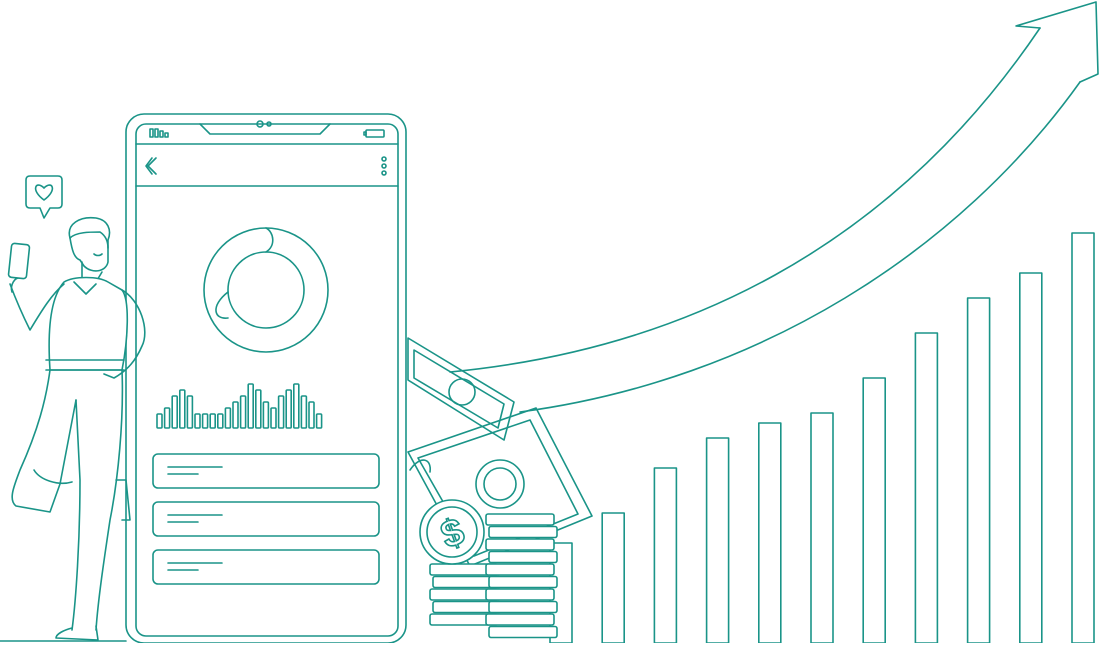 The image size is (1099, 648). Describe the element at coordinates (452, 532) in the screenshot. I see `dollar-coin-icon: $` at that location.